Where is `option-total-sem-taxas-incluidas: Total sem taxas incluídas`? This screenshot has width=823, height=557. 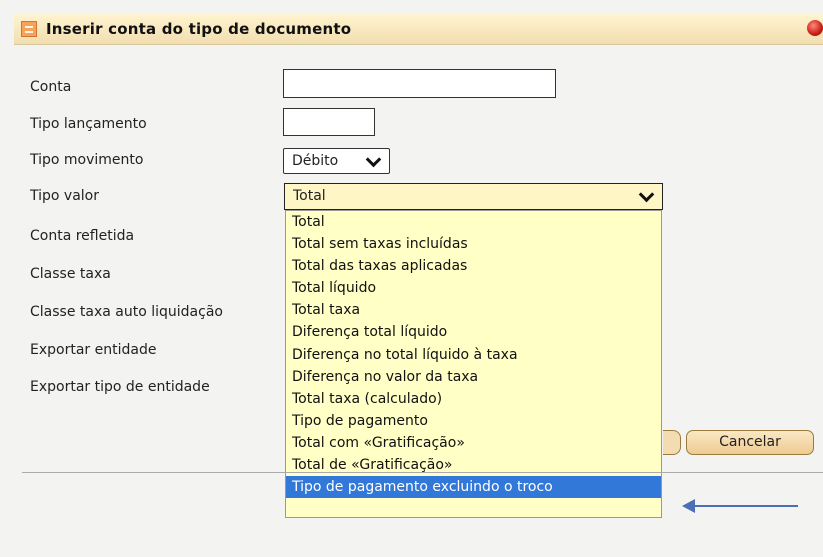
option-total-sem-taxas-incluidas: Total sem taxas incluídas is located at coordinates (473, 244).